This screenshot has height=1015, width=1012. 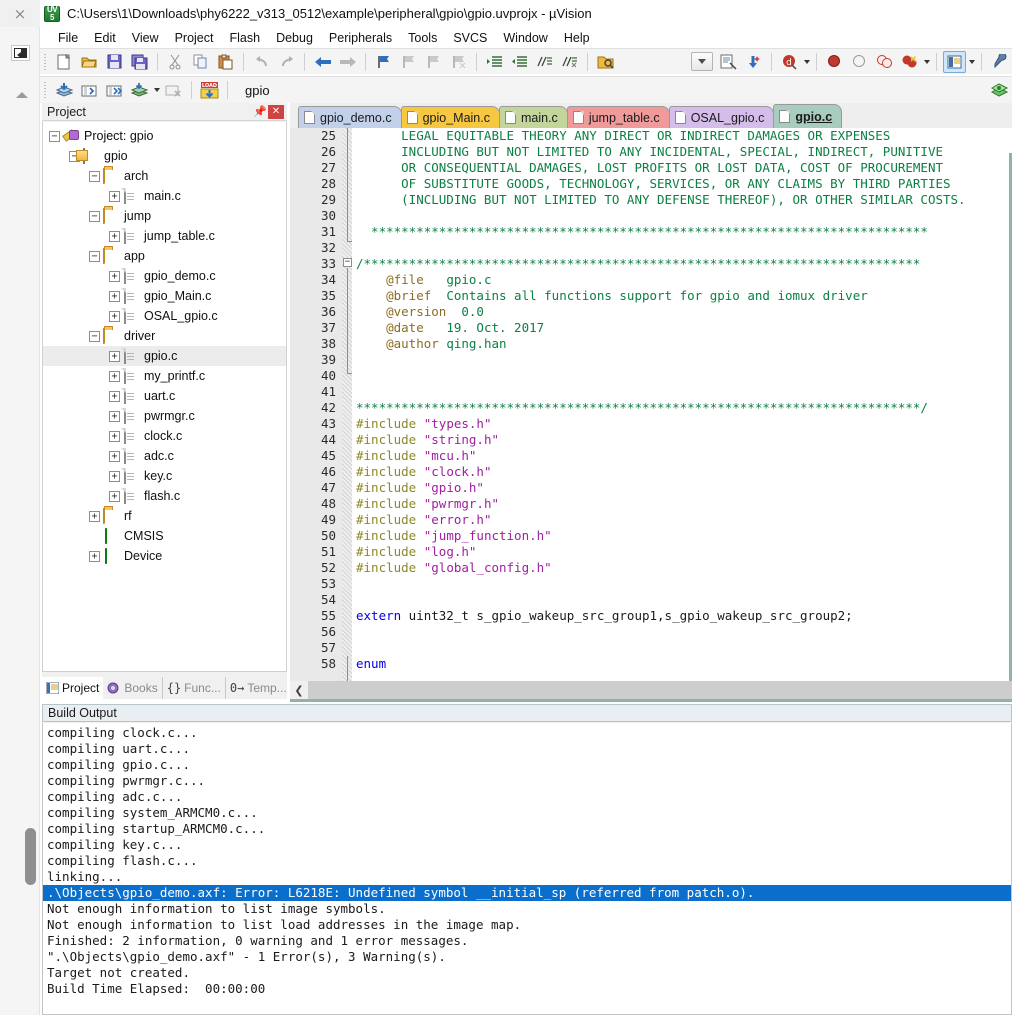 I want to click on close-window-button: ×, so click(x=20, y=13).